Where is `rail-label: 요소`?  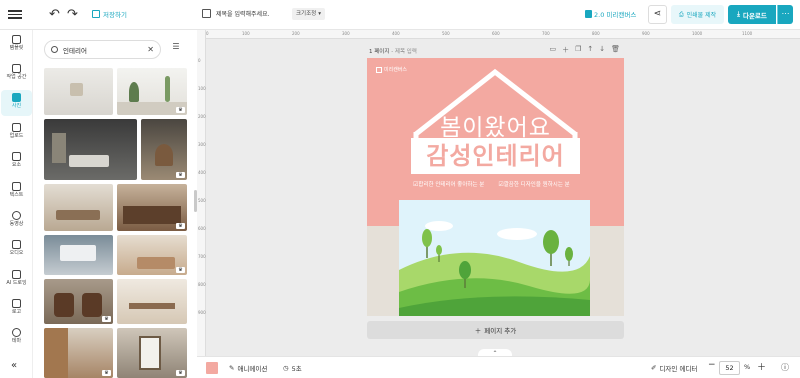
rail-label: 요소 is located at coordinates (16, 165).